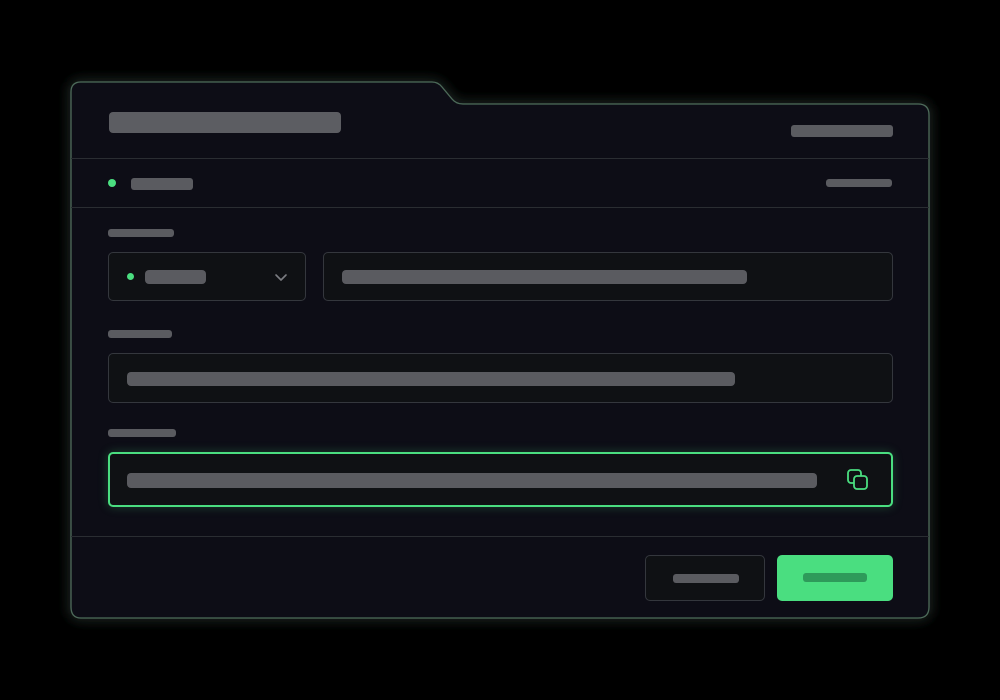 The image size is (1000, 700). I want to click on field-2-label, so click(140, 334).